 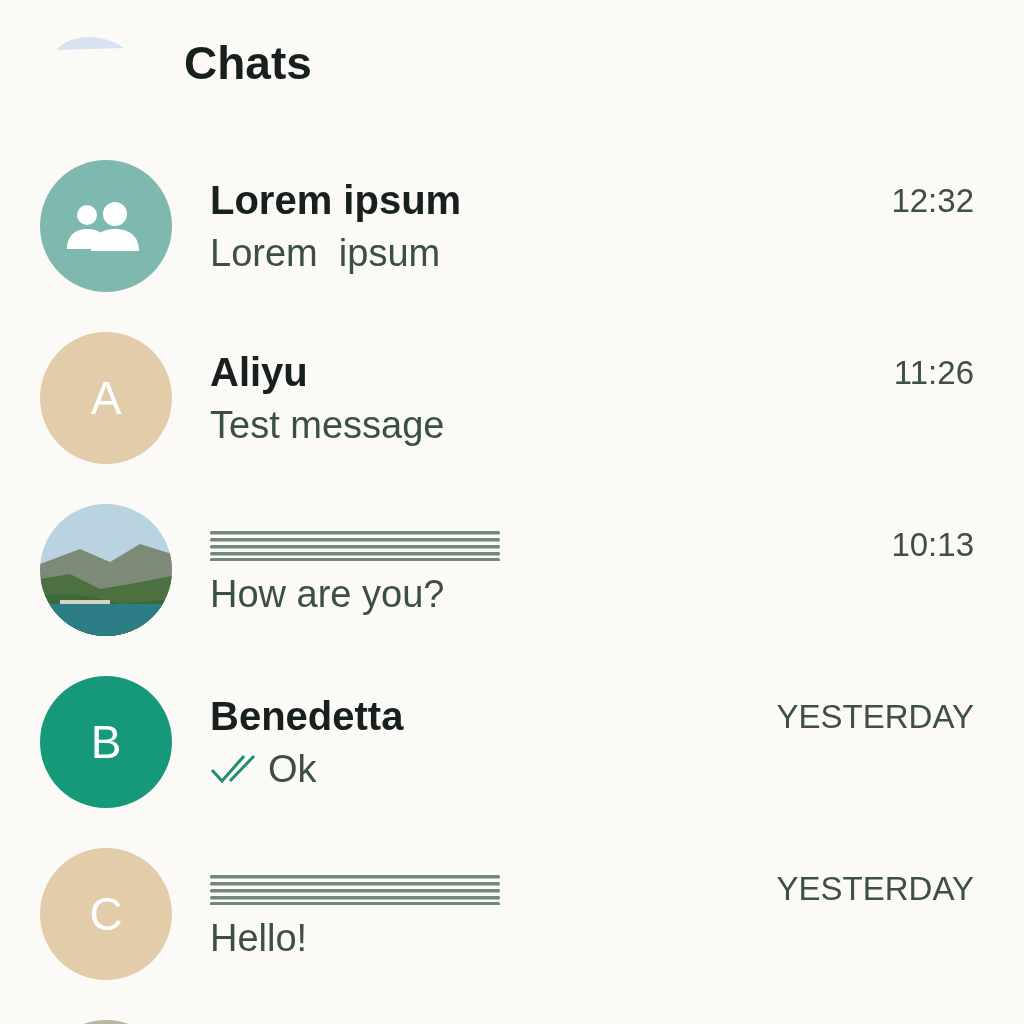 I want to click on message-time: 12:32, so click(x=932, y=200).